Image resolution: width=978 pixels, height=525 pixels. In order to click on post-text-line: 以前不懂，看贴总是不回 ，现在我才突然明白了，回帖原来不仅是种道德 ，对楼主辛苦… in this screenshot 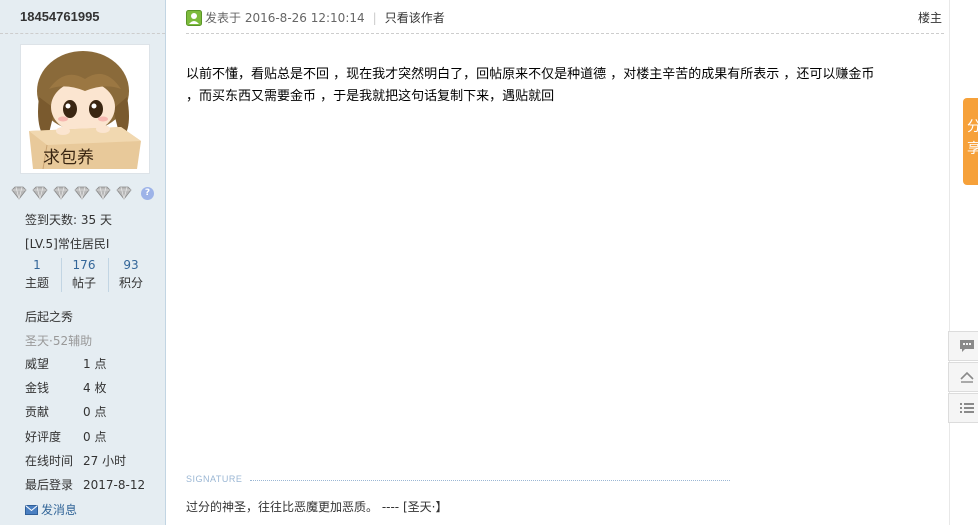, I will do `click(530, 74)`.